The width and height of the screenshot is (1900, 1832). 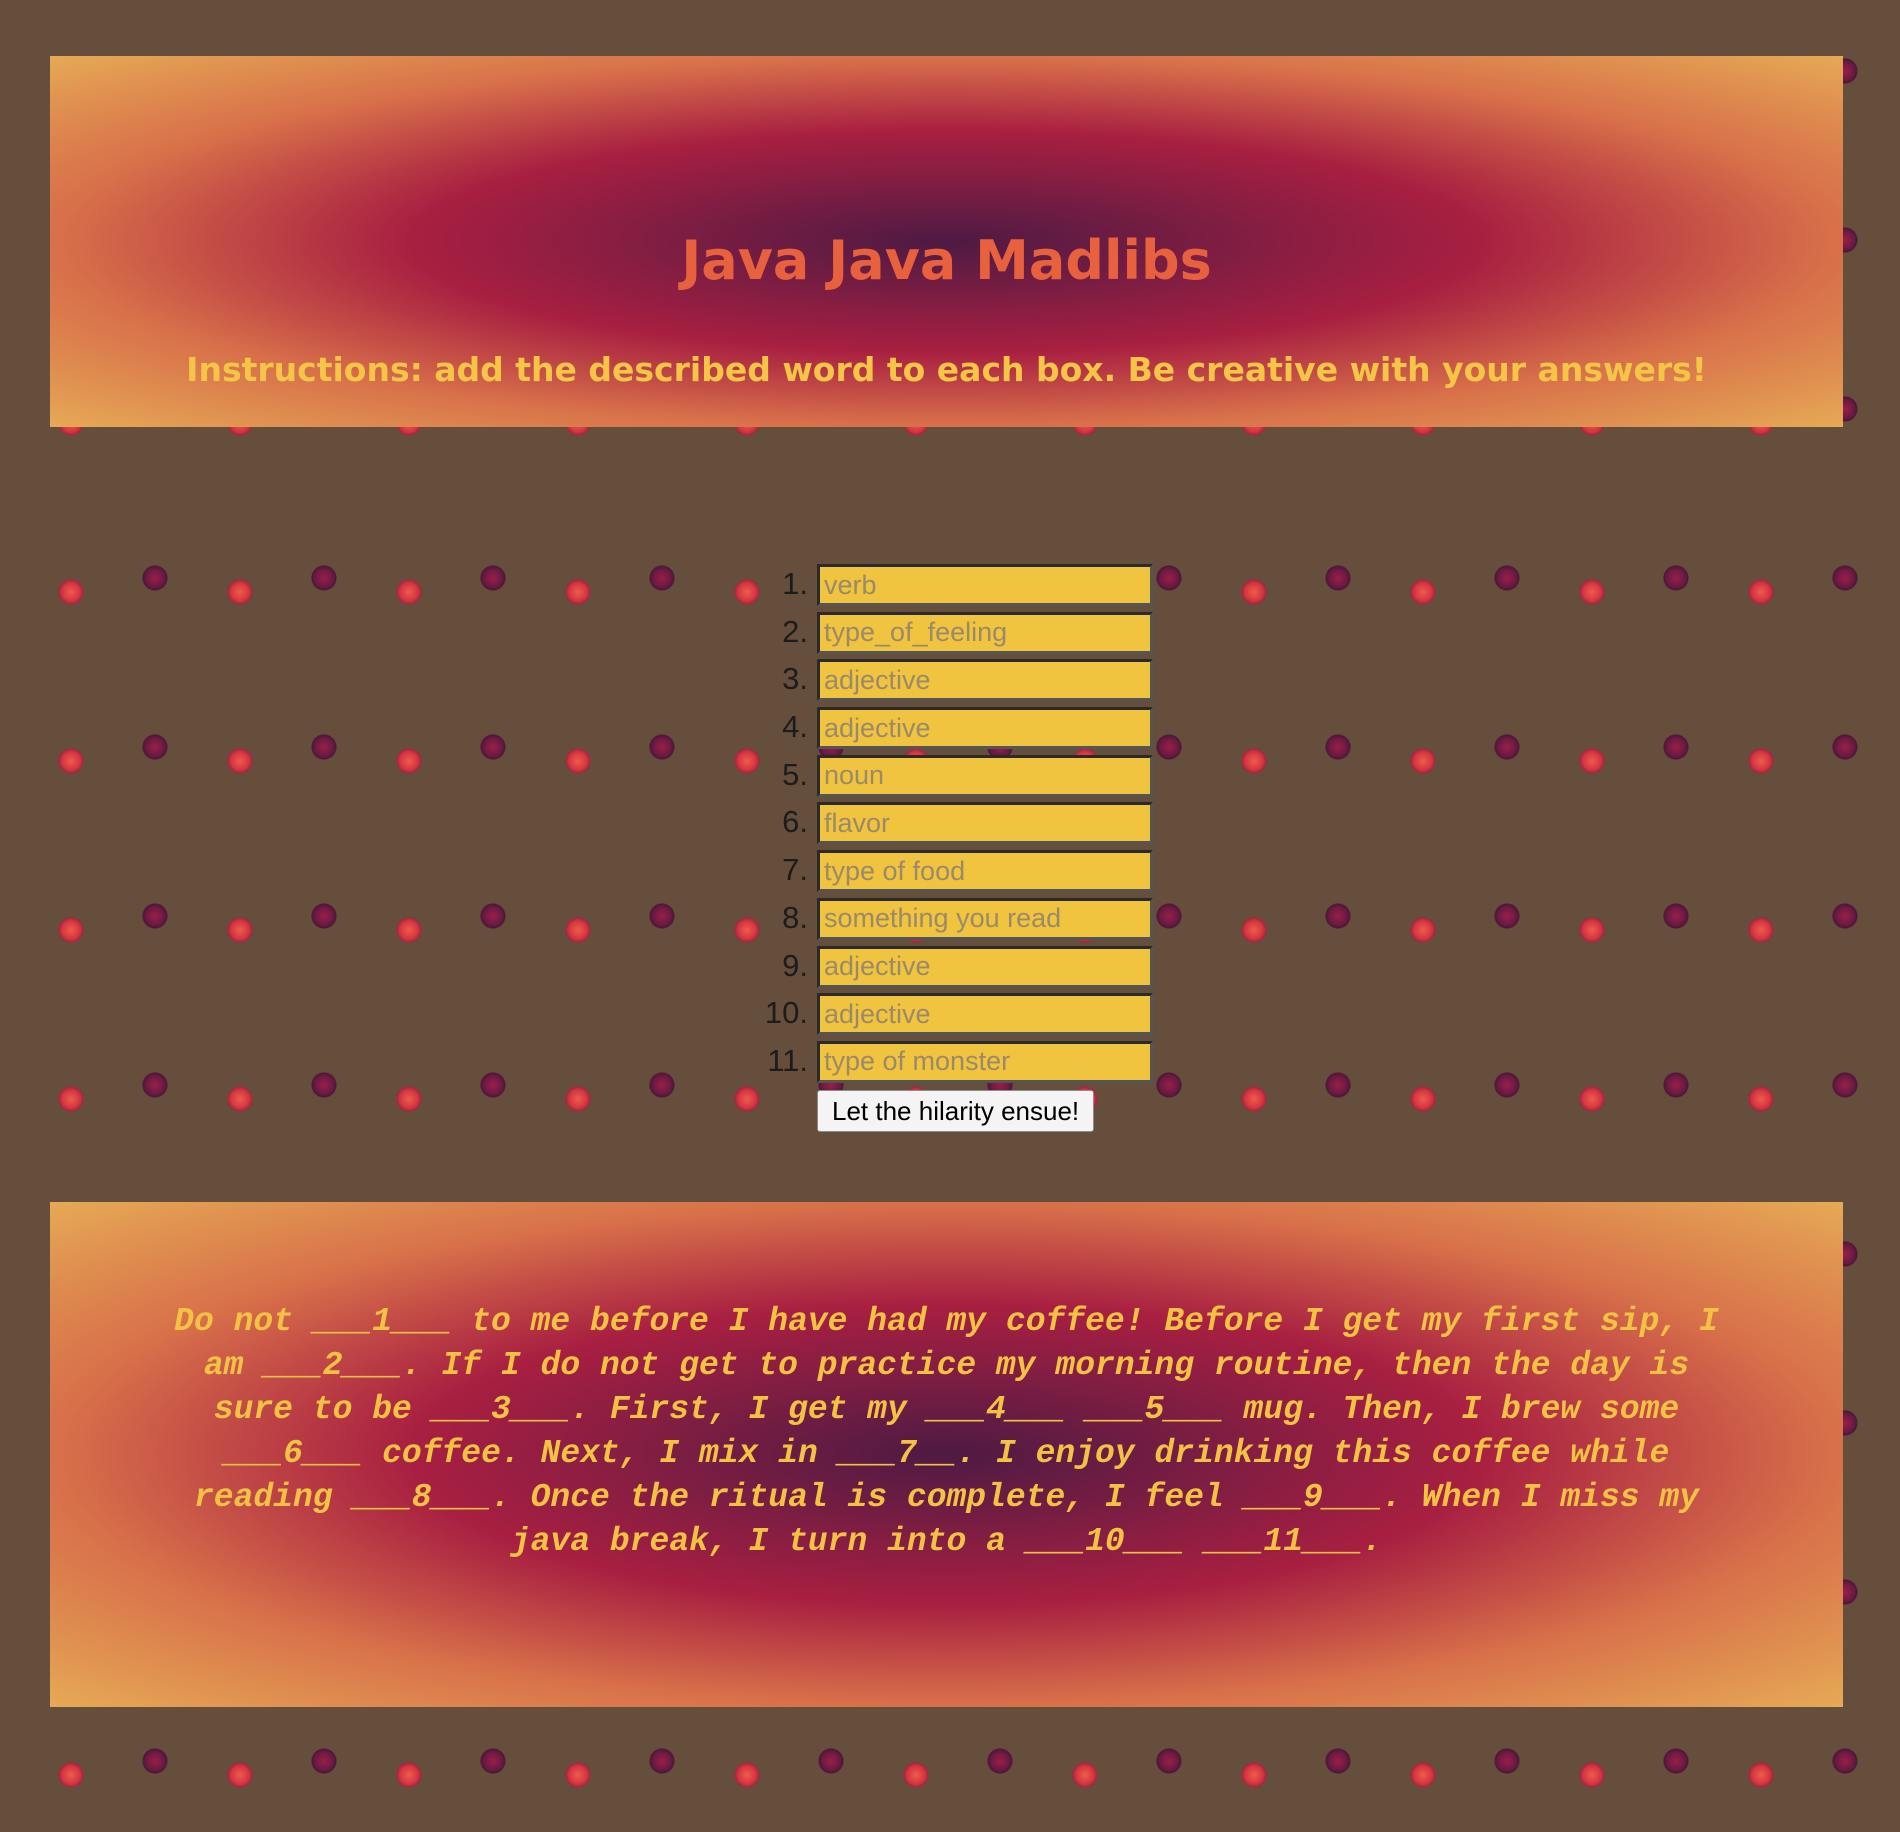 I want to click on field-number: 6., so click(x=795, y=822).